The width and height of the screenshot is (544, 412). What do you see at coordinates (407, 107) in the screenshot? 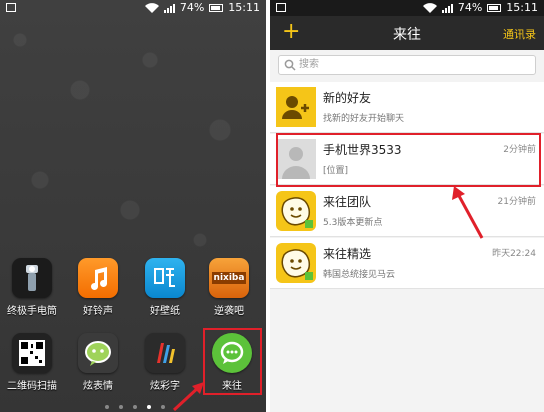
I see `list-item-new-friends: 新的好友 找新的好友开始聊天` at bounding box center [407, 107].